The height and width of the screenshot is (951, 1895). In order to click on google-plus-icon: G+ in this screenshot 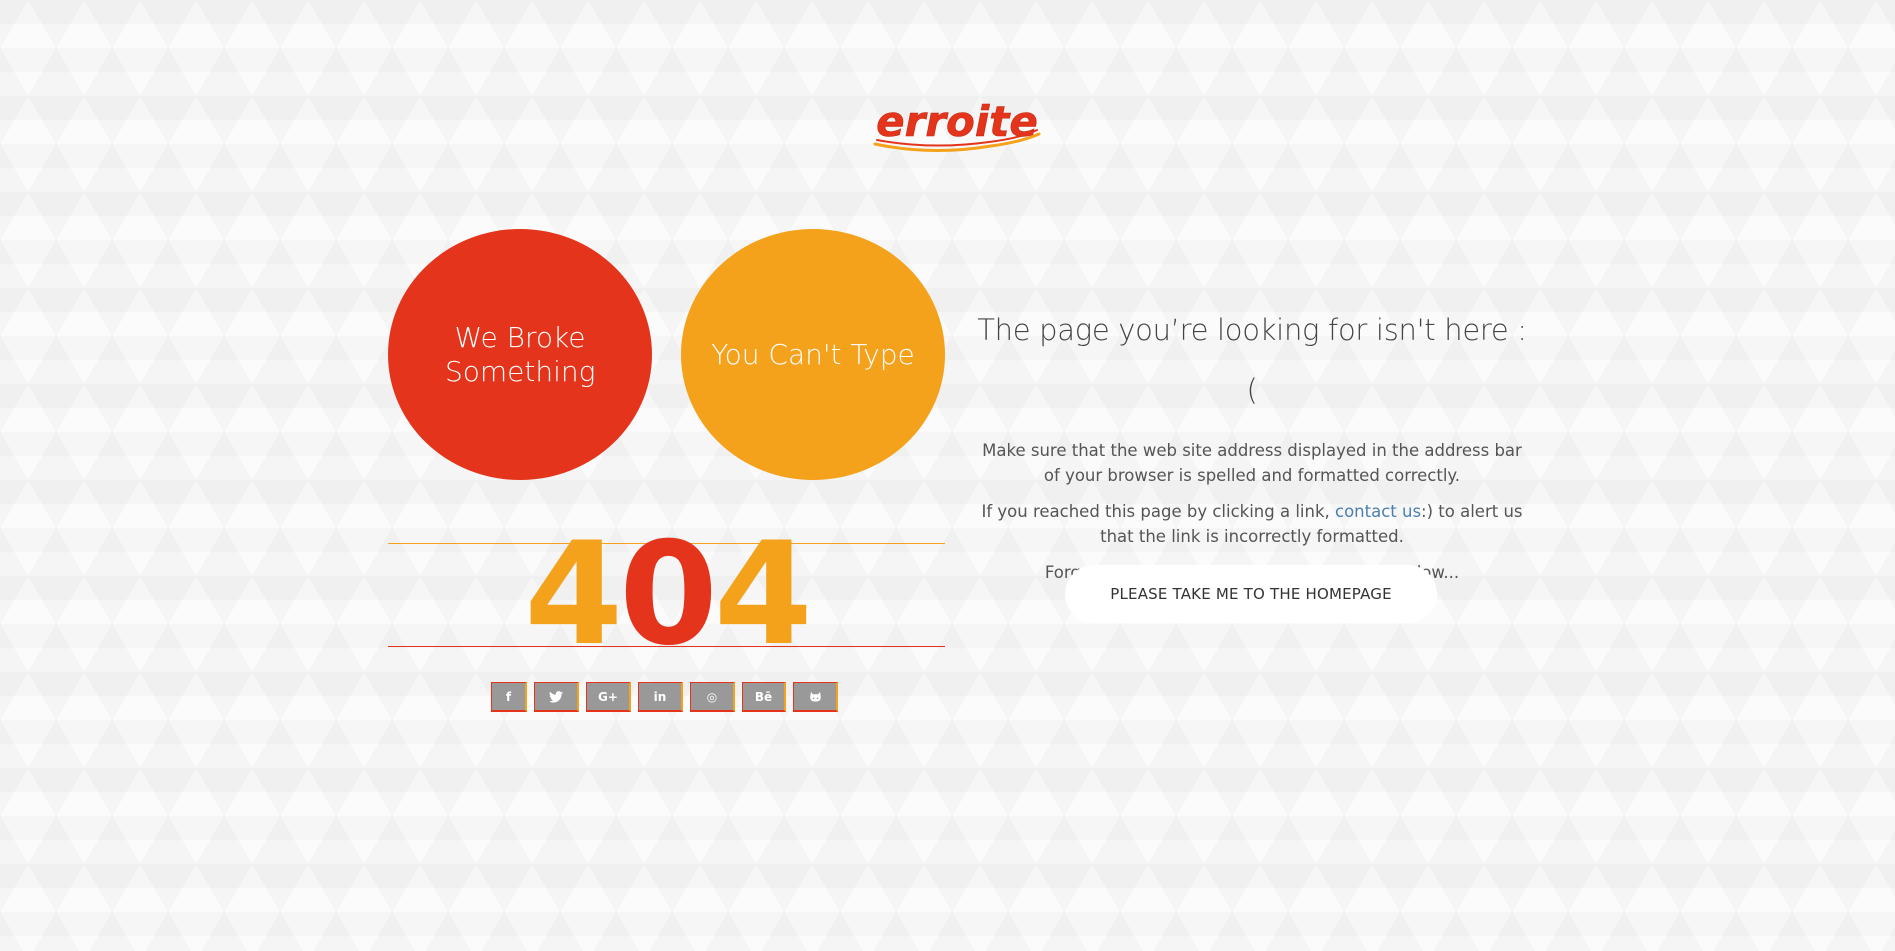, I will do `click(608, 696)`.